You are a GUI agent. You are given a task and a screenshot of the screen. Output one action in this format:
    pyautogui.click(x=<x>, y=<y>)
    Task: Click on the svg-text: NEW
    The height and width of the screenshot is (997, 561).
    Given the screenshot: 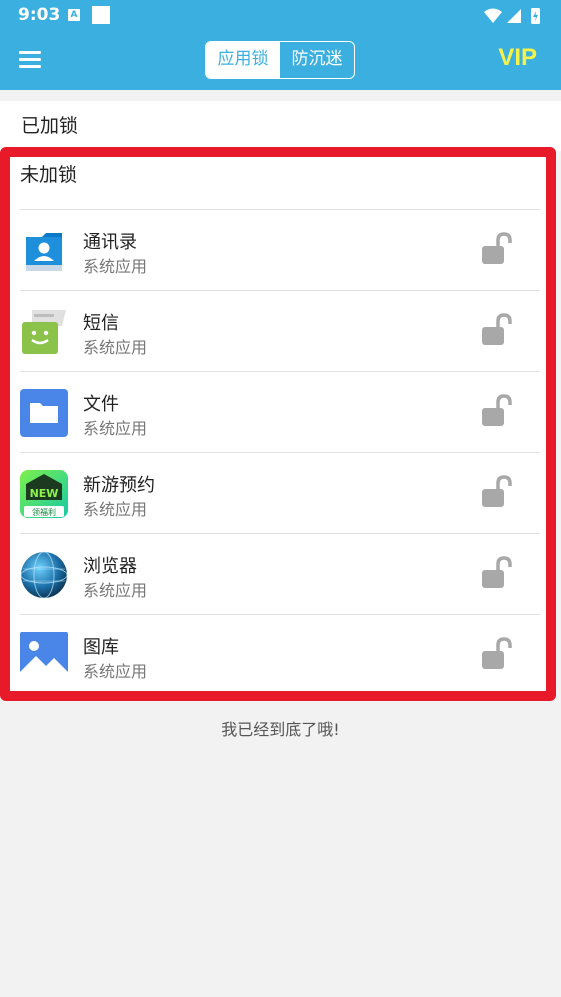 What is the action you would take?
    pyautogui.click(x=44, y=493)
    